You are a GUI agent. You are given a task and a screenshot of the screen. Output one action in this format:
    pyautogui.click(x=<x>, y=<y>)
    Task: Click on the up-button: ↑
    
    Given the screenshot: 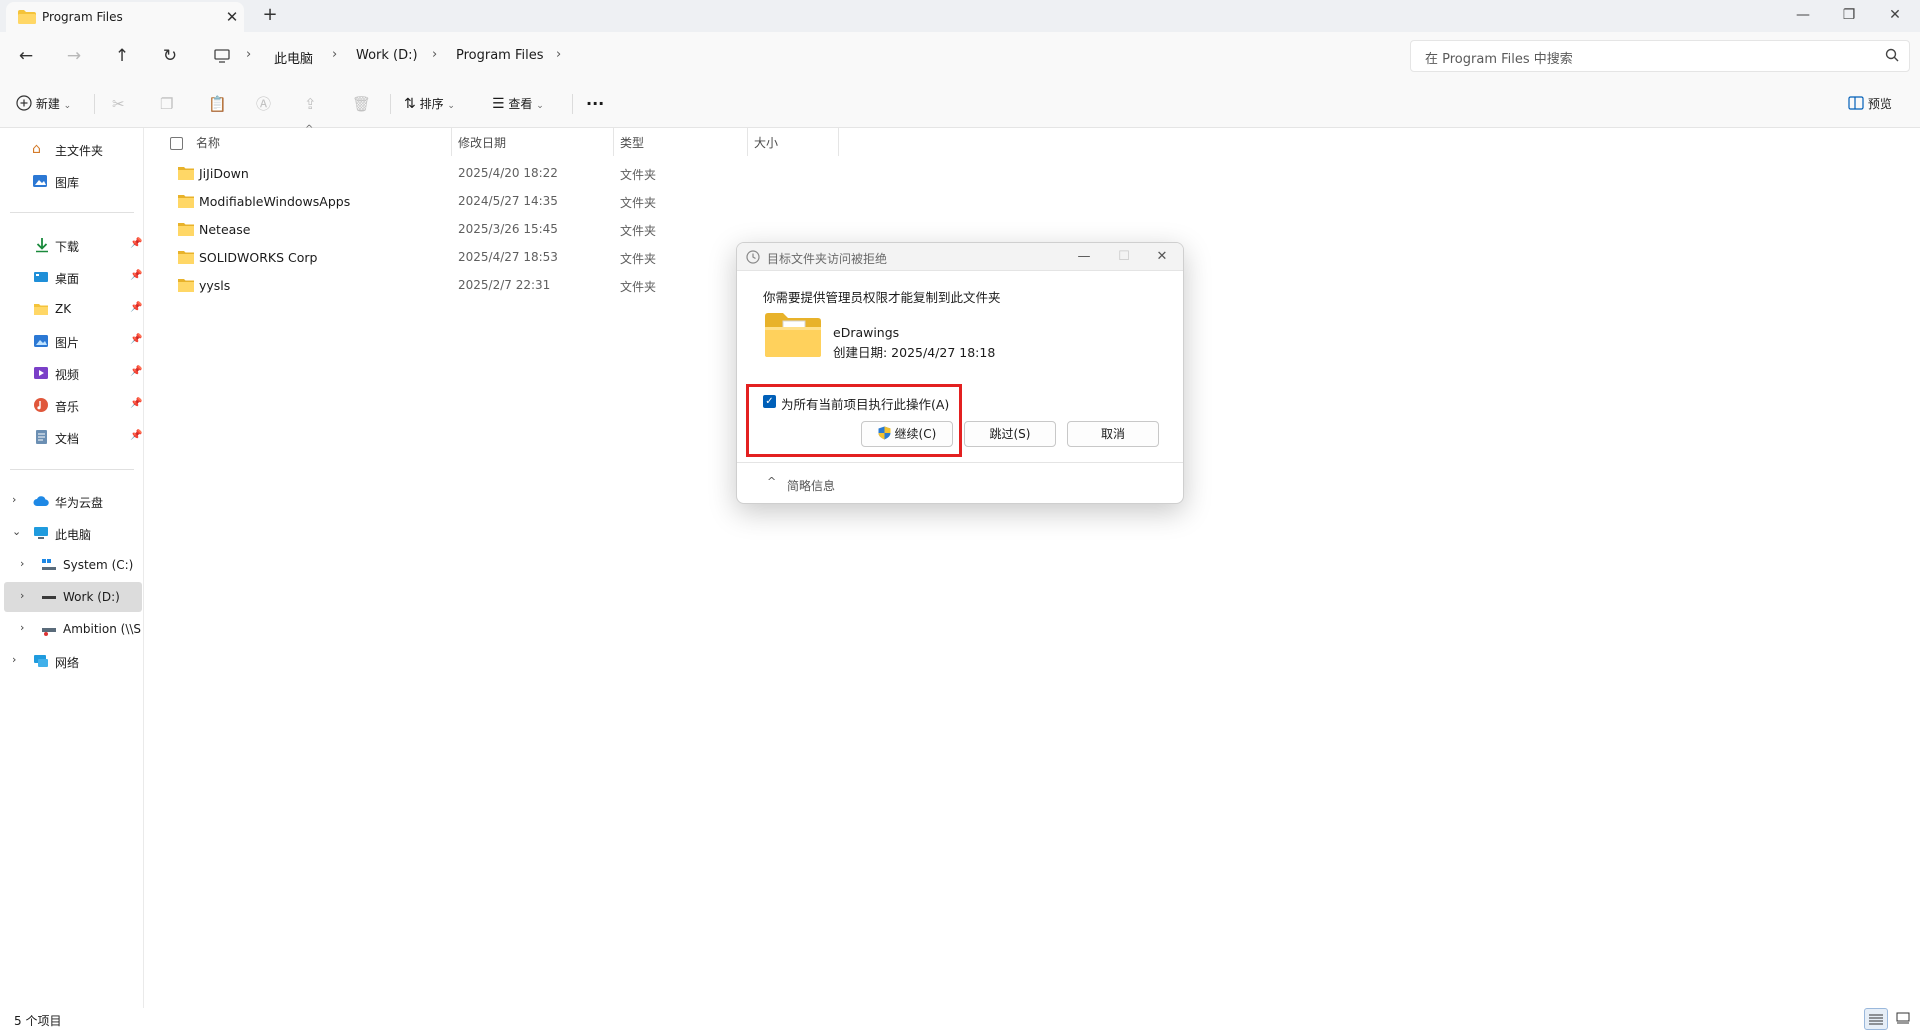 What is the action you would take?
    pyautogui.click(x=122, y=56)
    